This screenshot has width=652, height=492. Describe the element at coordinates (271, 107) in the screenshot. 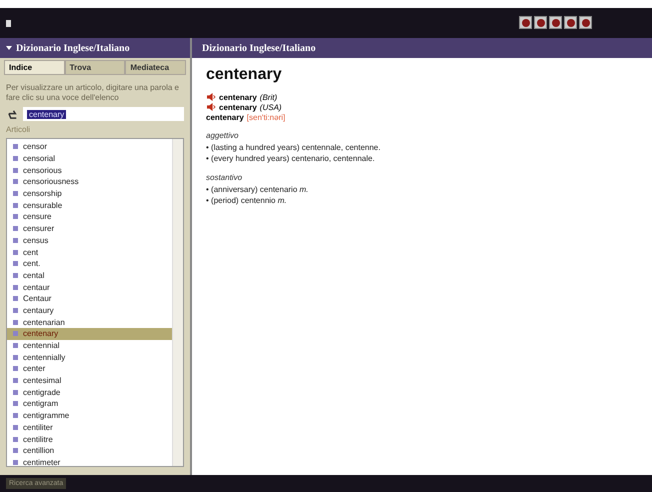

I see `pronunciation-note: (USA)` at that location.